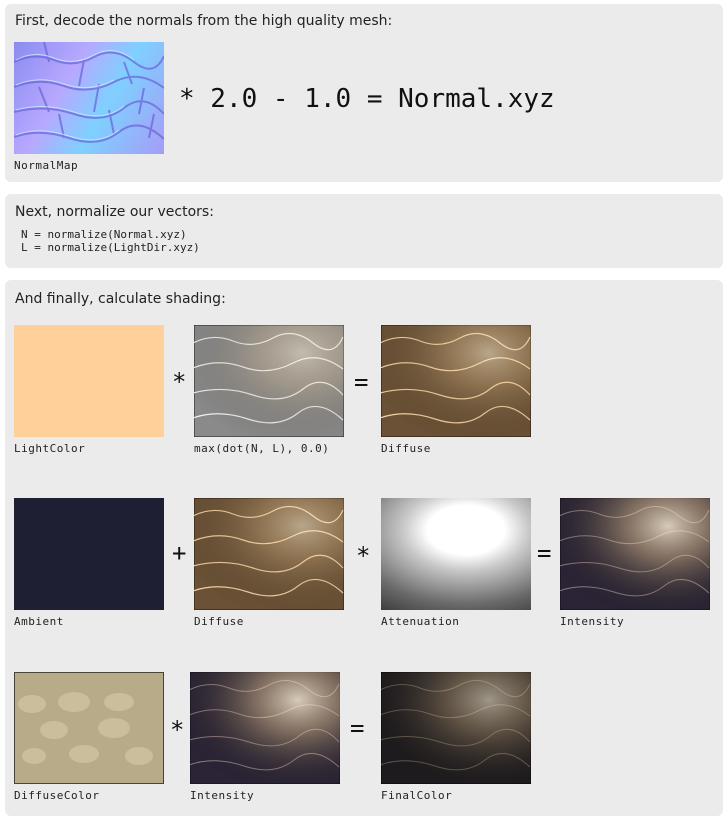  I want to click on diffuse-caption-2: Diffuse, so click(219, 621).